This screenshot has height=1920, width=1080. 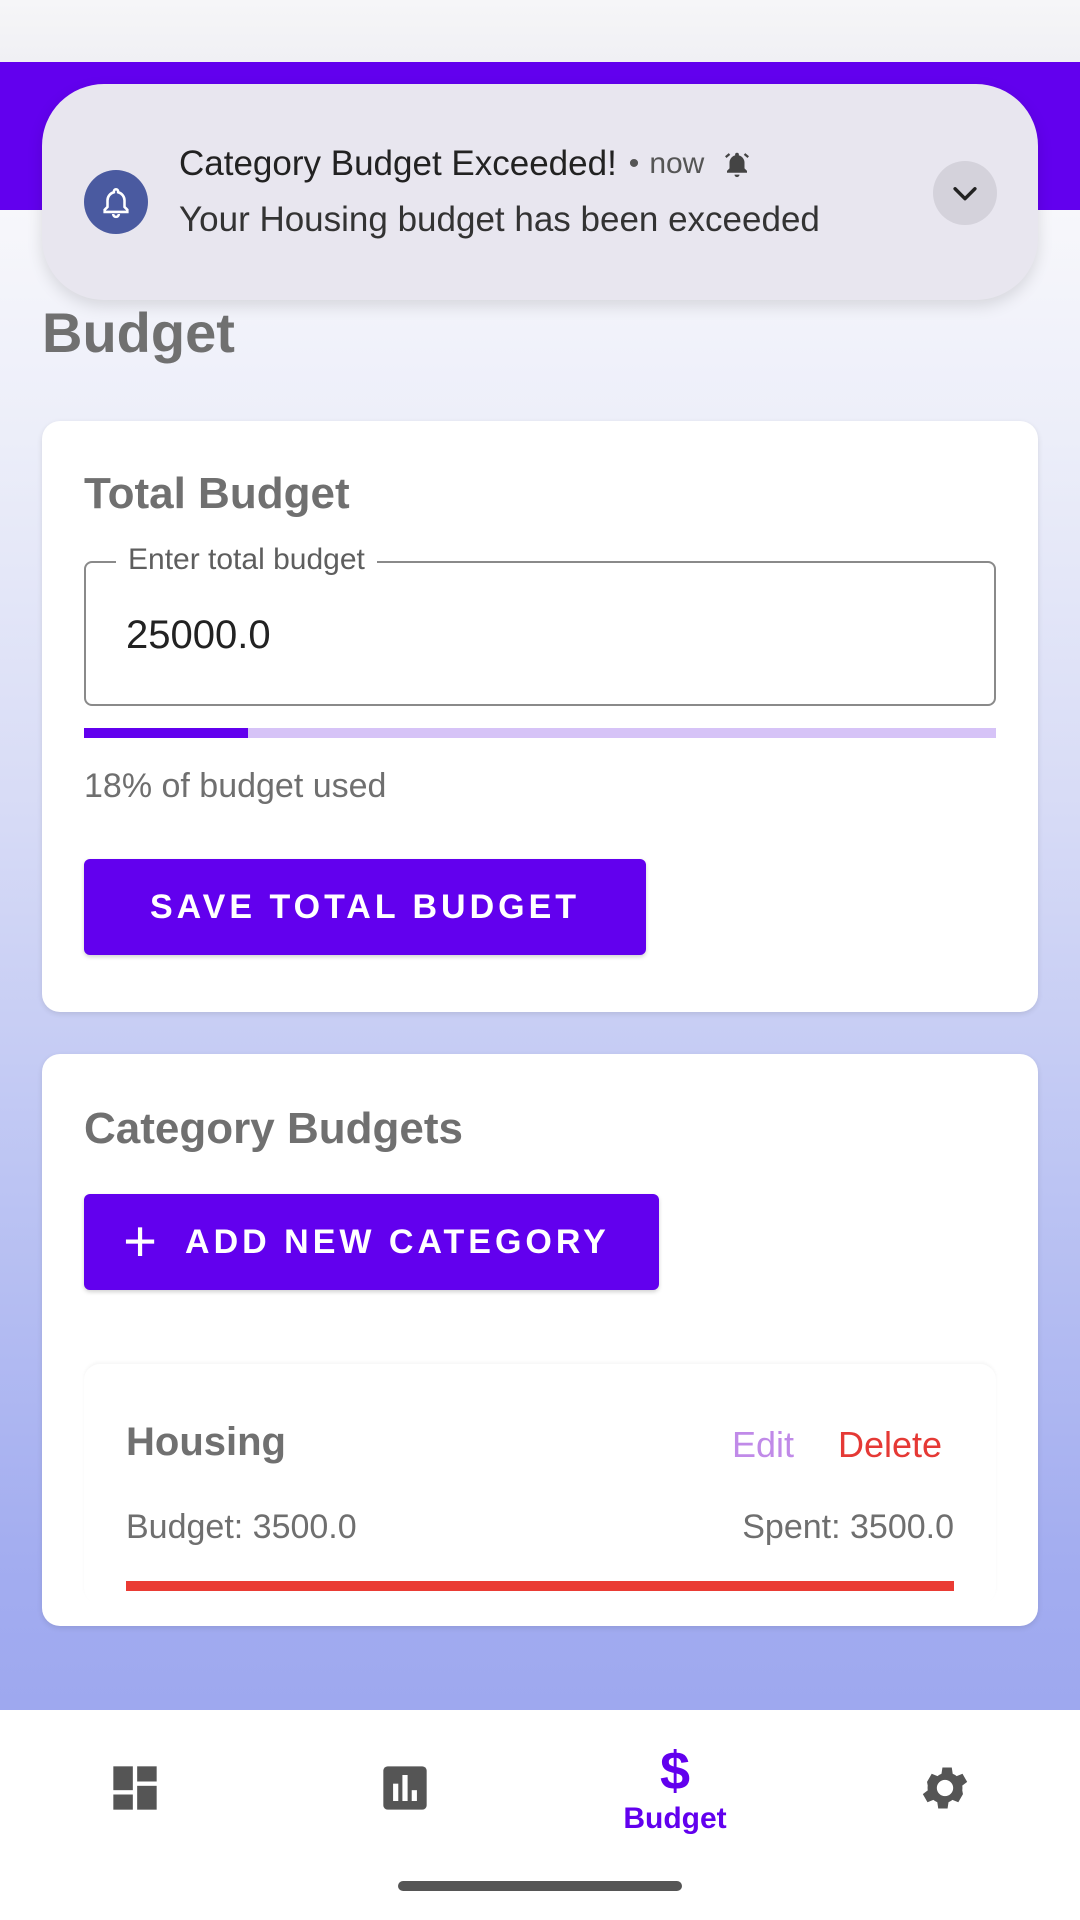 I want to click on gear-icon, so click(x=945, y=1790).